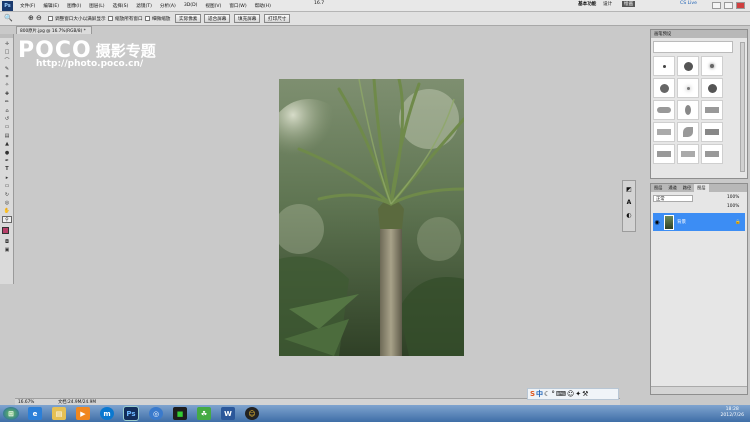 The width and height of the screenshot is (750, 422). I want to click on eraser-tool-icon: ▭, so click(7, 127).